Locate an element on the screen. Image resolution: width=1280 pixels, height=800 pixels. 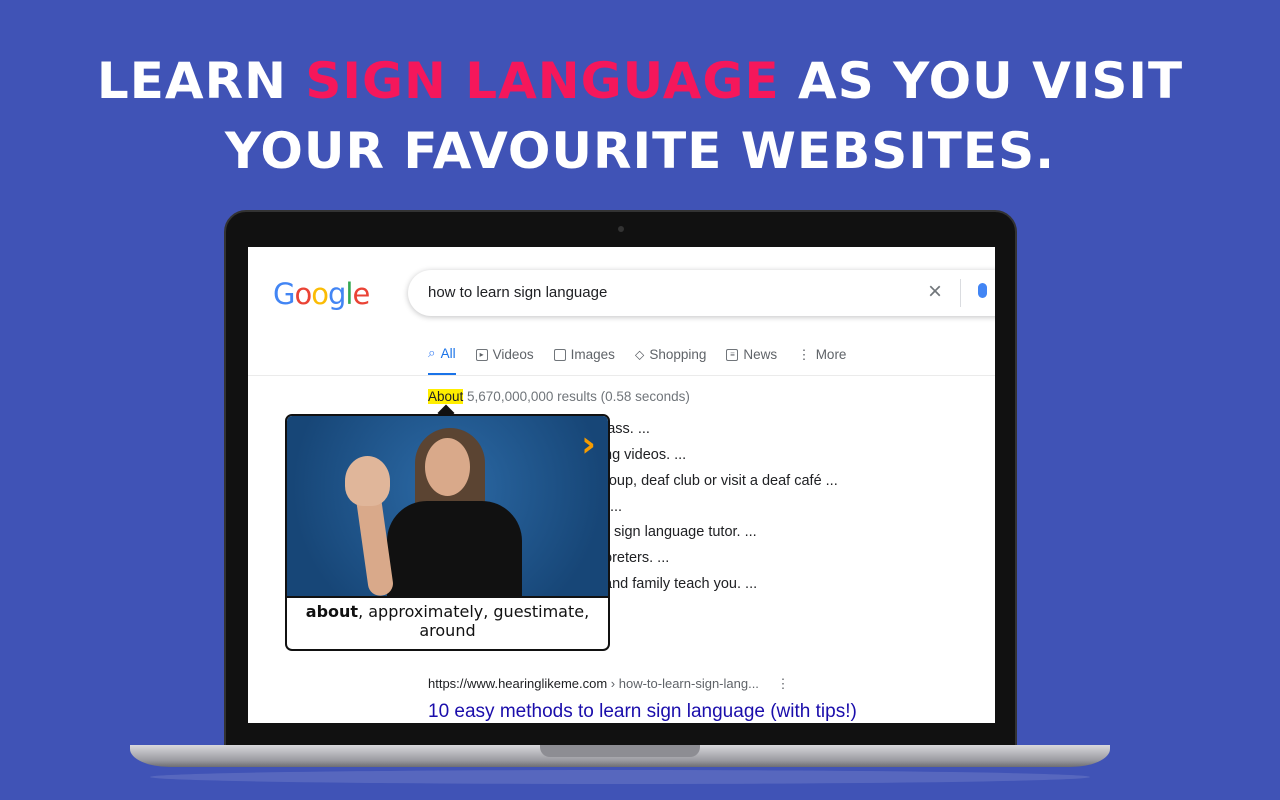
search-input: how to learn sign language is located at coordinates (701, 293).